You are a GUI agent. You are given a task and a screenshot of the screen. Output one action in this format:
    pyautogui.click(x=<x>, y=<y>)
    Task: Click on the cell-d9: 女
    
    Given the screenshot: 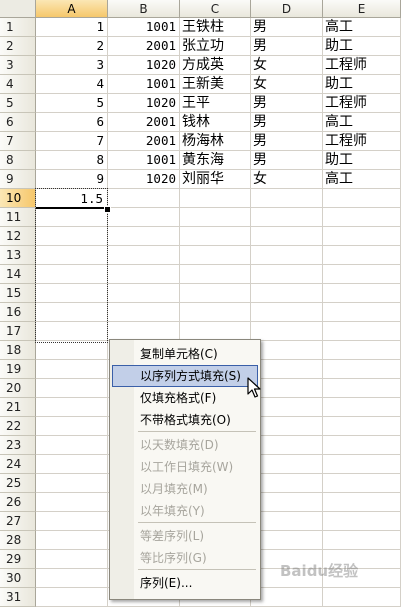 What is the action you would take?
    pyautogui.click(x=287, y=179)
    